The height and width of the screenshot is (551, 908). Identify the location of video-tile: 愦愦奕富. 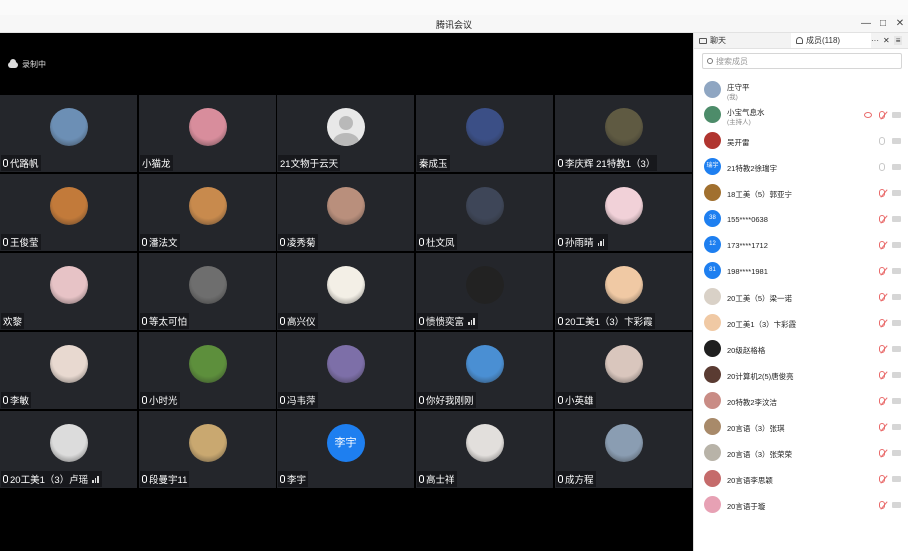
(484, 291).